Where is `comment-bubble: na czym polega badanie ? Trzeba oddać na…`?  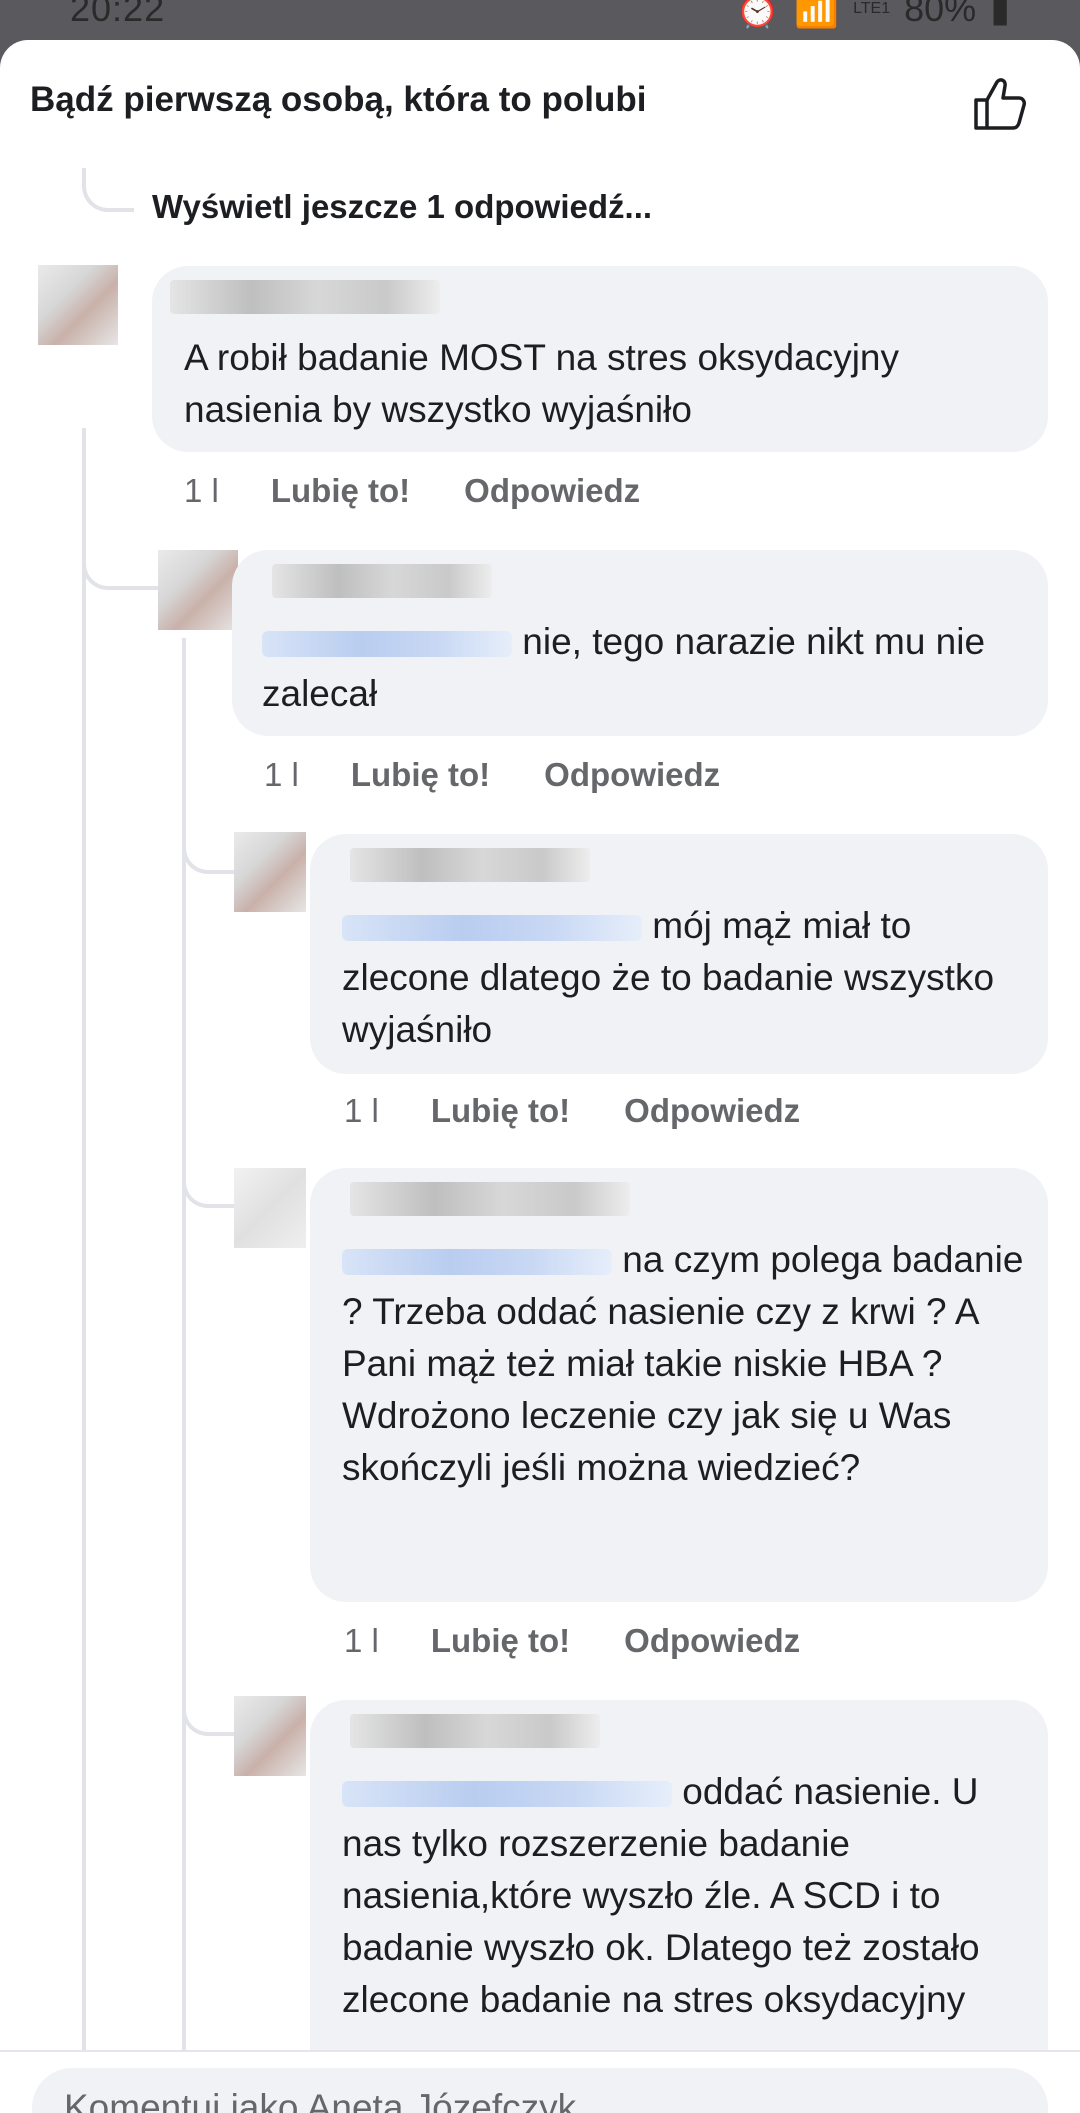 comment-bubble: na czym polega badanie ? Trzeba oddać na… is located at coordinates (679, 1385).